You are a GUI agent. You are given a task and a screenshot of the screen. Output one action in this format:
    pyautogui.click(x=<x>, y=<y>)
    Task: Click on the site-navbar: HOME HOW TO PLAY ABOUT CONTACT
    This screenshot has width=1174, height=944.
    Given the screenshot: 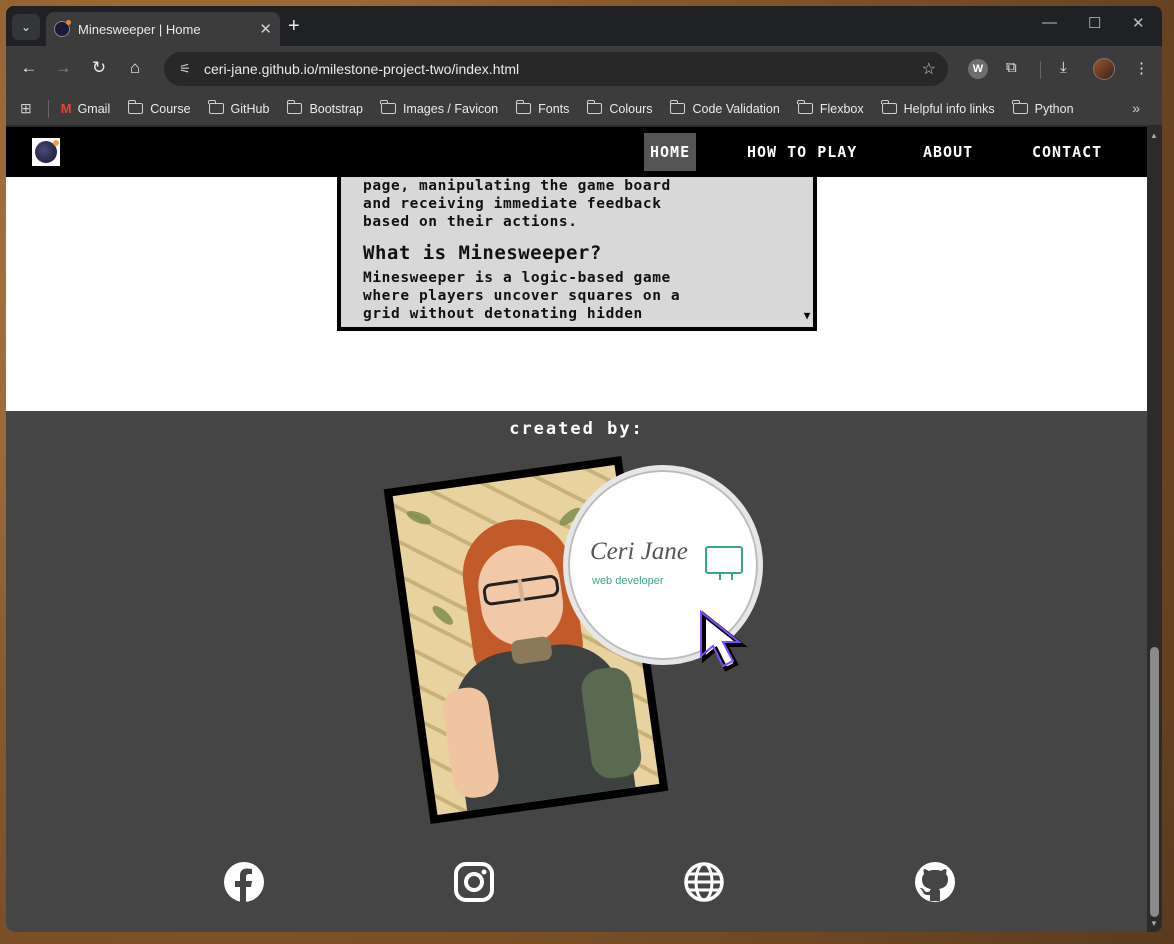 What is the action you would take?
    pyautogui.click(x=576, y=152)
    